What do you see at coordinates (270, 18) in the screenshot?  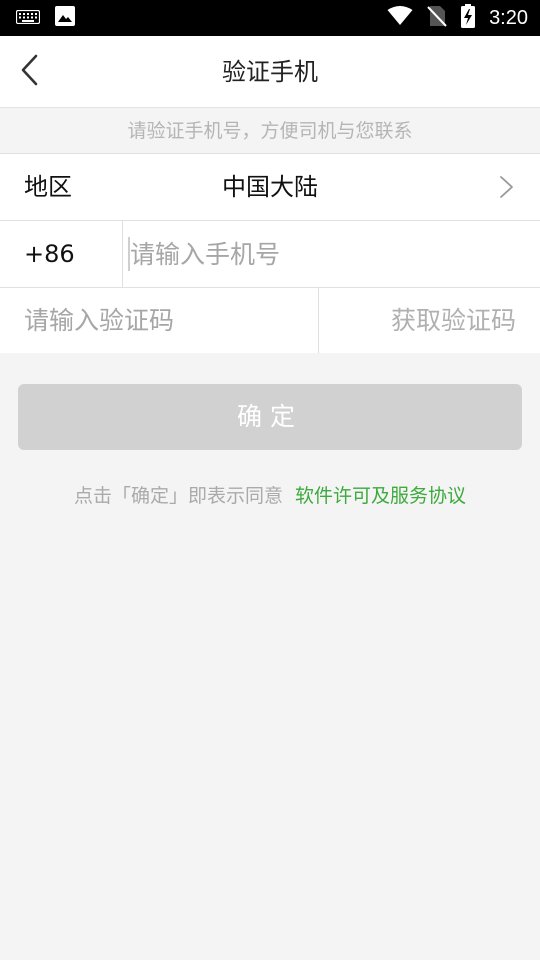 I see `status-bar: 3:20` at bounding box center [270, 18].